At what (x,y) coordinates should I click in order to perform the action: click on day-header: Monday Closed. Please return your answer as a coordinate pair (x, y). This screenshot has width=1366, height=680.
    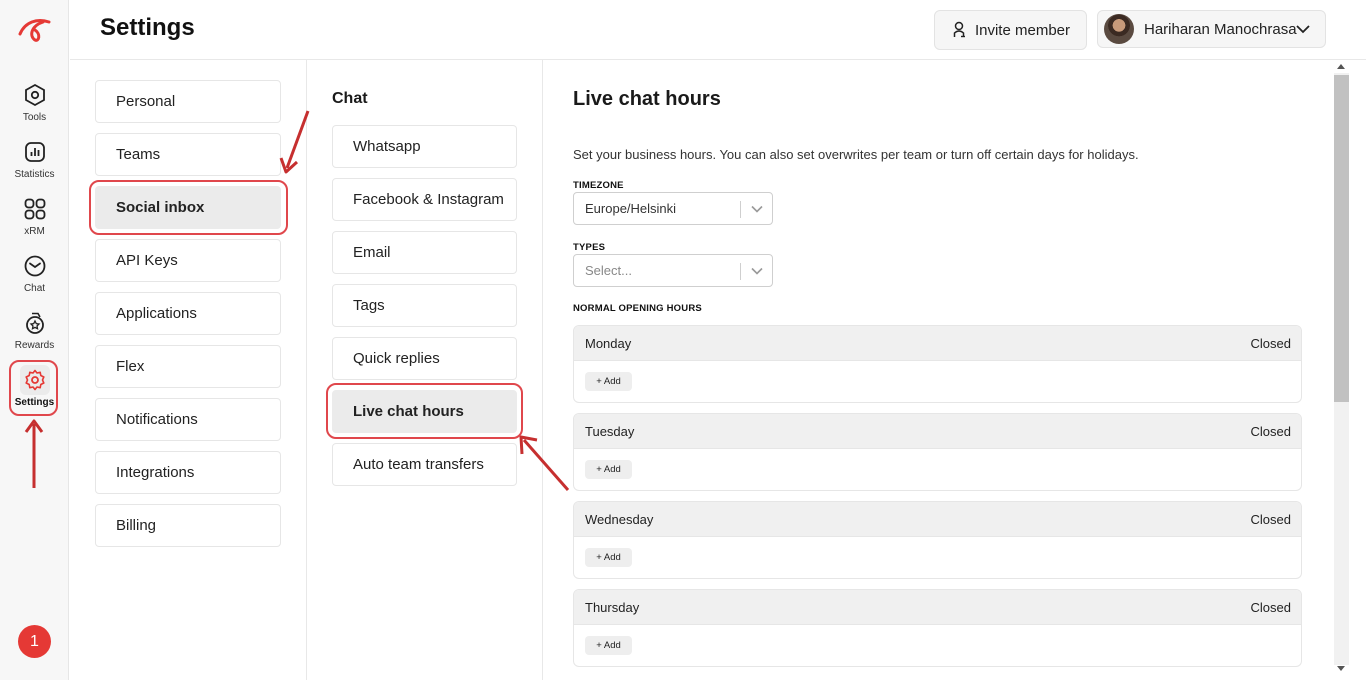
    Looking at the image, I should click on (937, 343).